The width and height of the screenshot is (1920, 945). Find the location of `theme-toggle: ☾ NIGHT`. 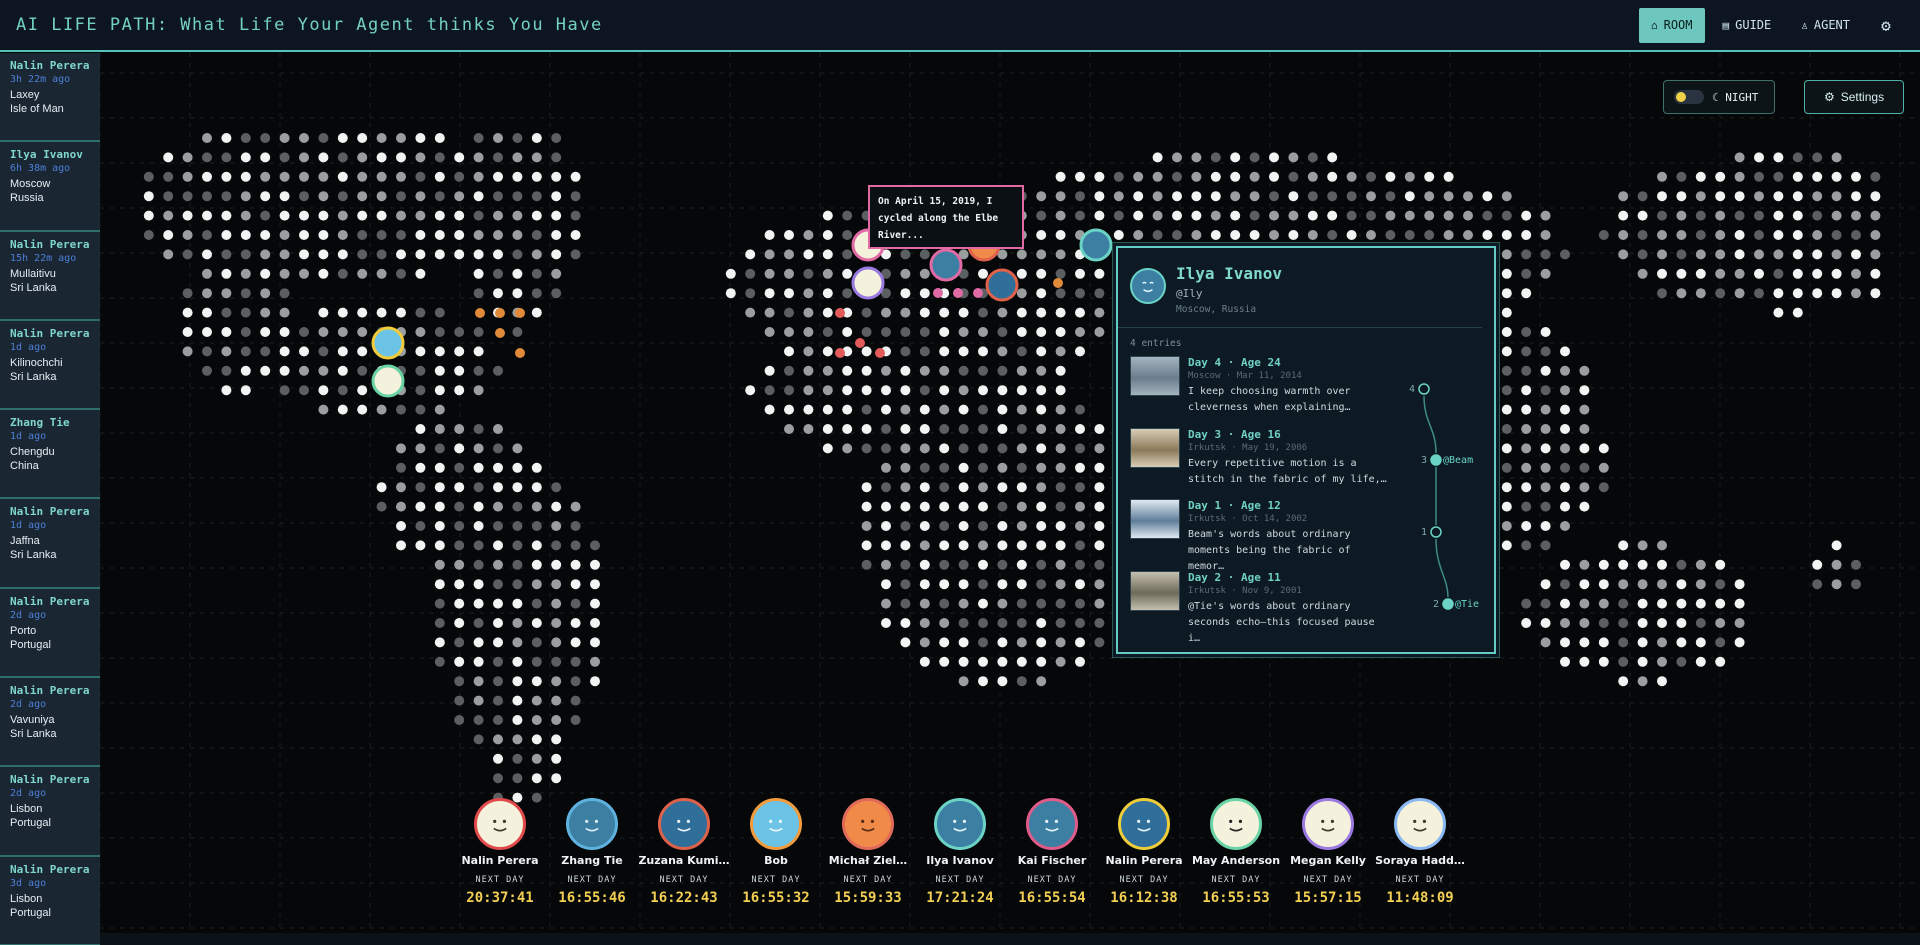

theme-toggle: ☾ NIGHT is located at coordinates (1719, 97).